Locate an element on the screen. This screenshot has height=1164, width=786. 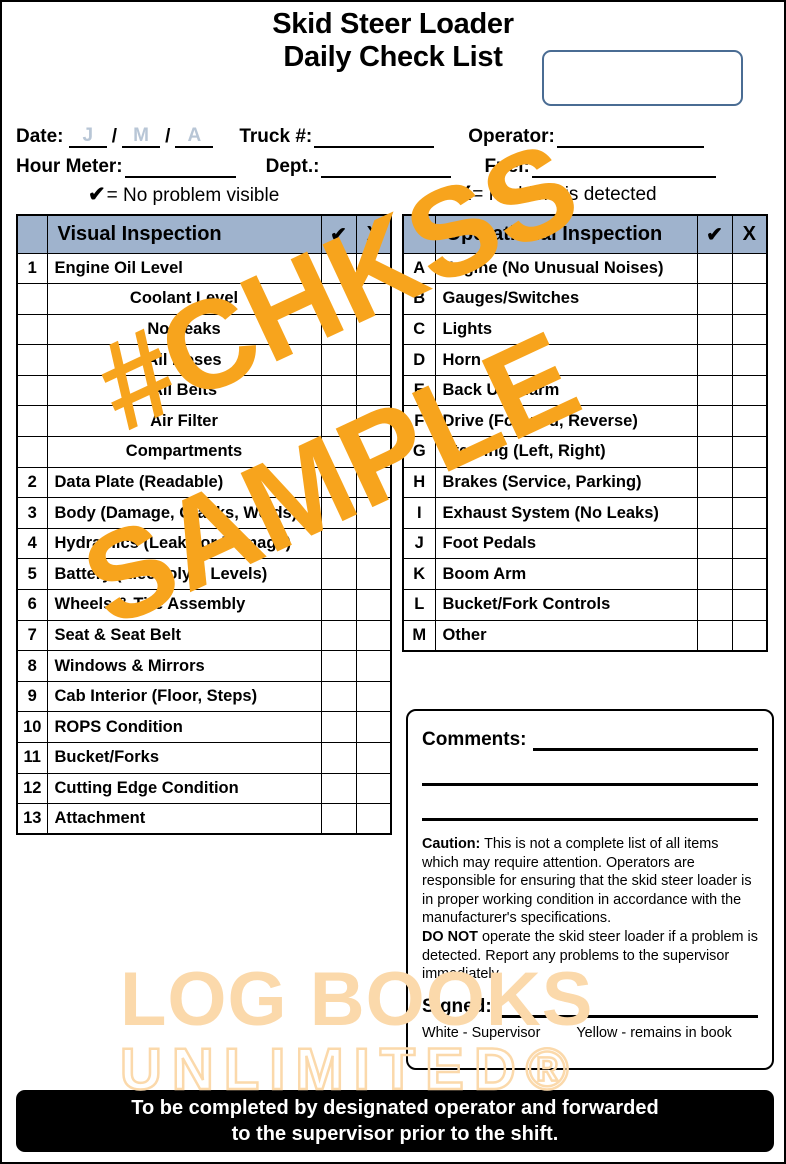
table-row: K Boom Arm is located at coordinates (585, 574).